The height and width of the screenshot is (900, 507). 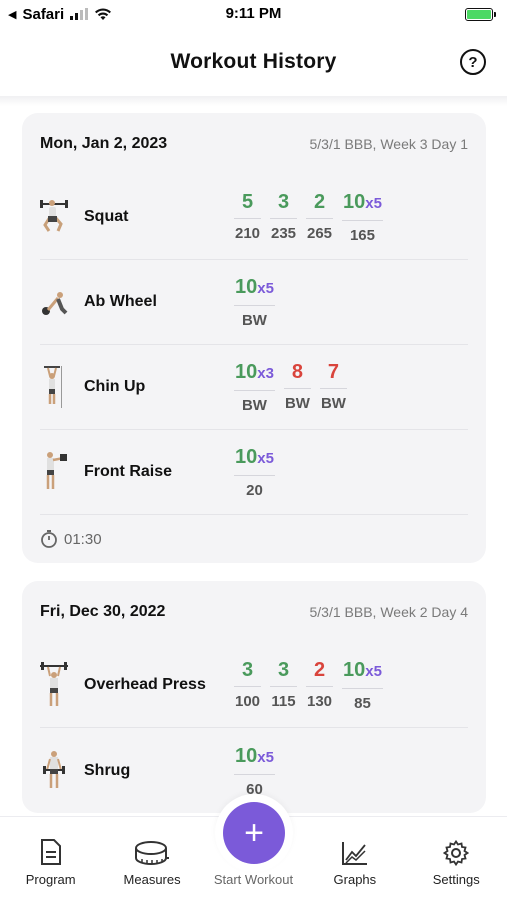 I want to click on set-weight: 100, so click(x=247, y=701).